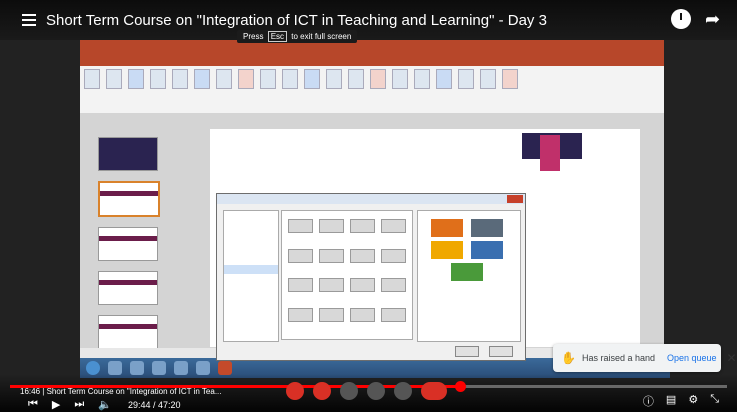 The image size is (737, 412). Describe the element at coordinates (671, 401) in the screenshot. I see `subtitles-icon: ▤` at that location.